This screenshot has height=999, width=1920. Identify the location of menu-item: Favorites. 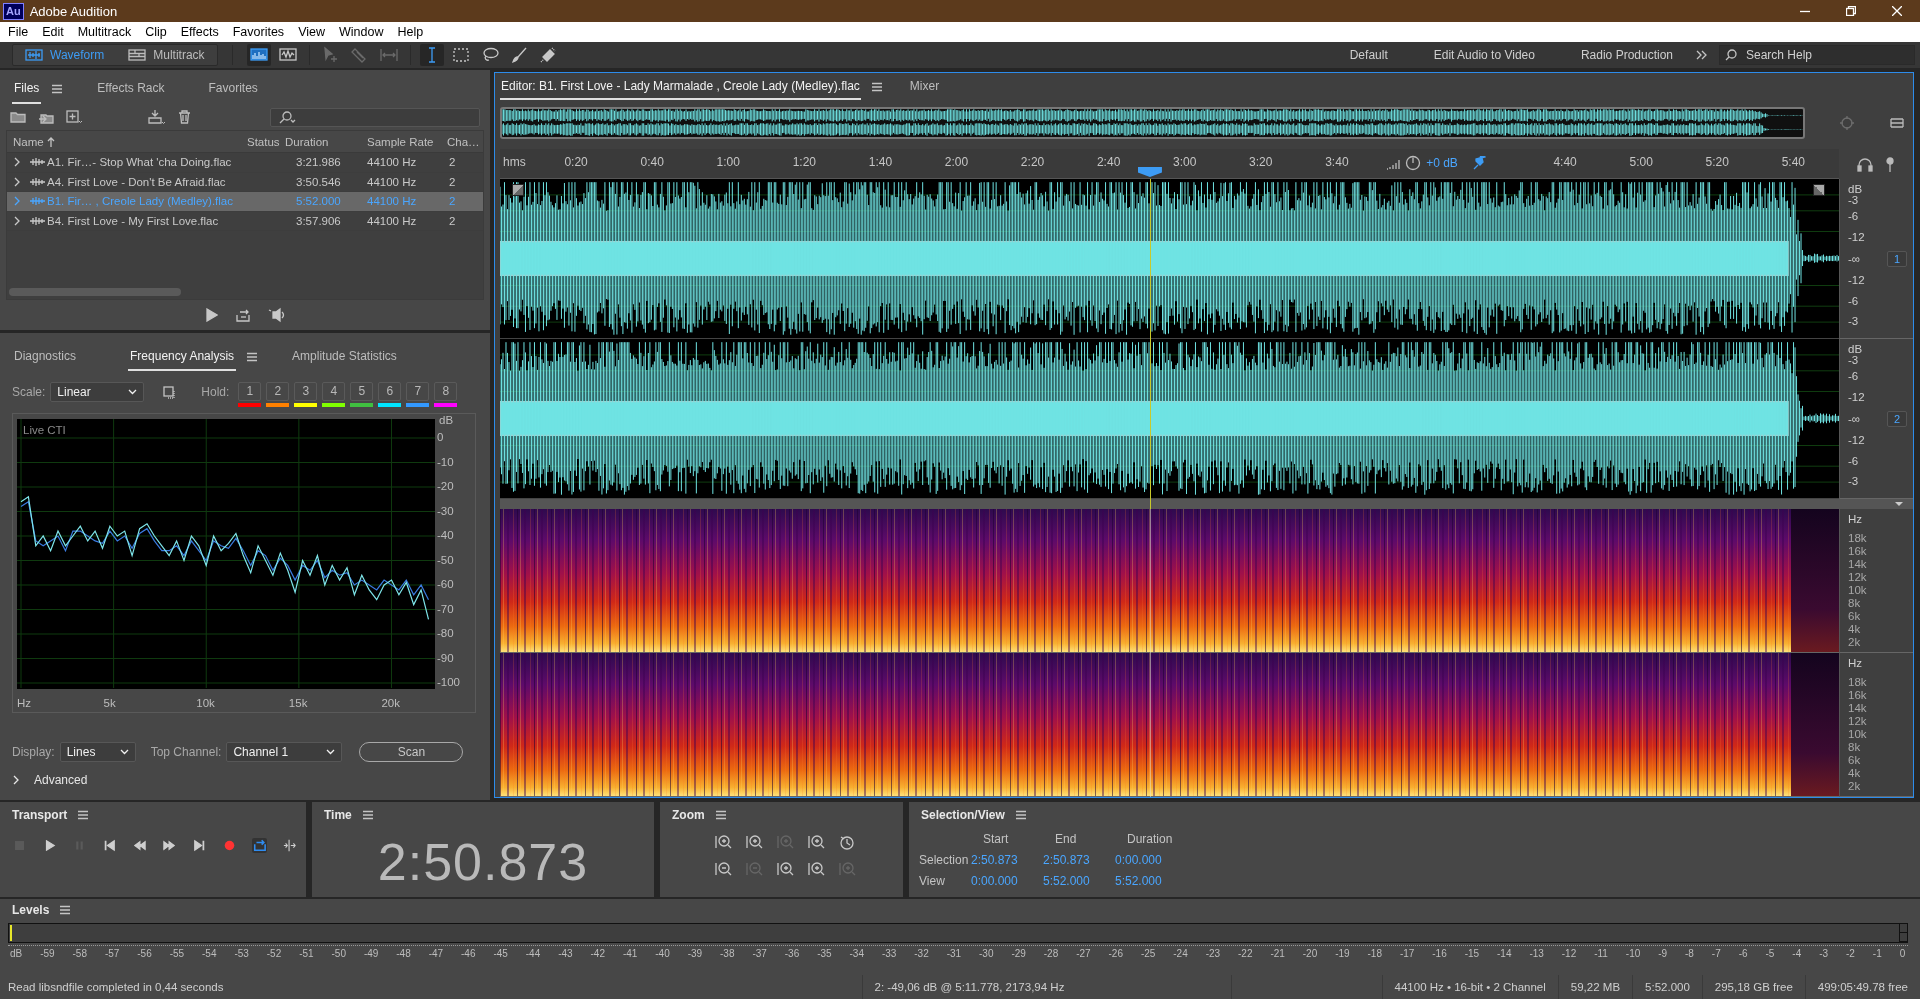
(258, 32).